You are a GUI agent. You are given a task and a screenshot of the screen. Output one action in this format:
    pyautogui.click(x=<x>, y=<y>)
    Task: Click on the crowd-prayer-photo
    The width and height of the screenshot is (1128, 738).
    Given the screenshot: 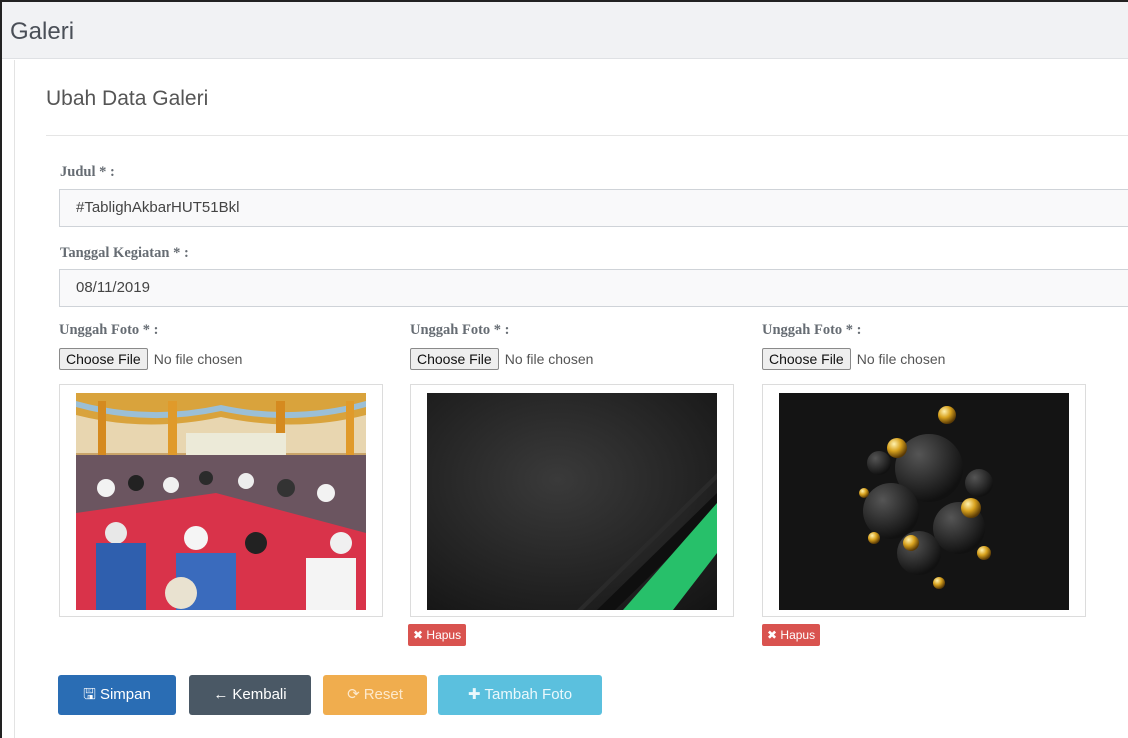 What is the action you would take?
    pyautogui.click(x=221, y=501)
    